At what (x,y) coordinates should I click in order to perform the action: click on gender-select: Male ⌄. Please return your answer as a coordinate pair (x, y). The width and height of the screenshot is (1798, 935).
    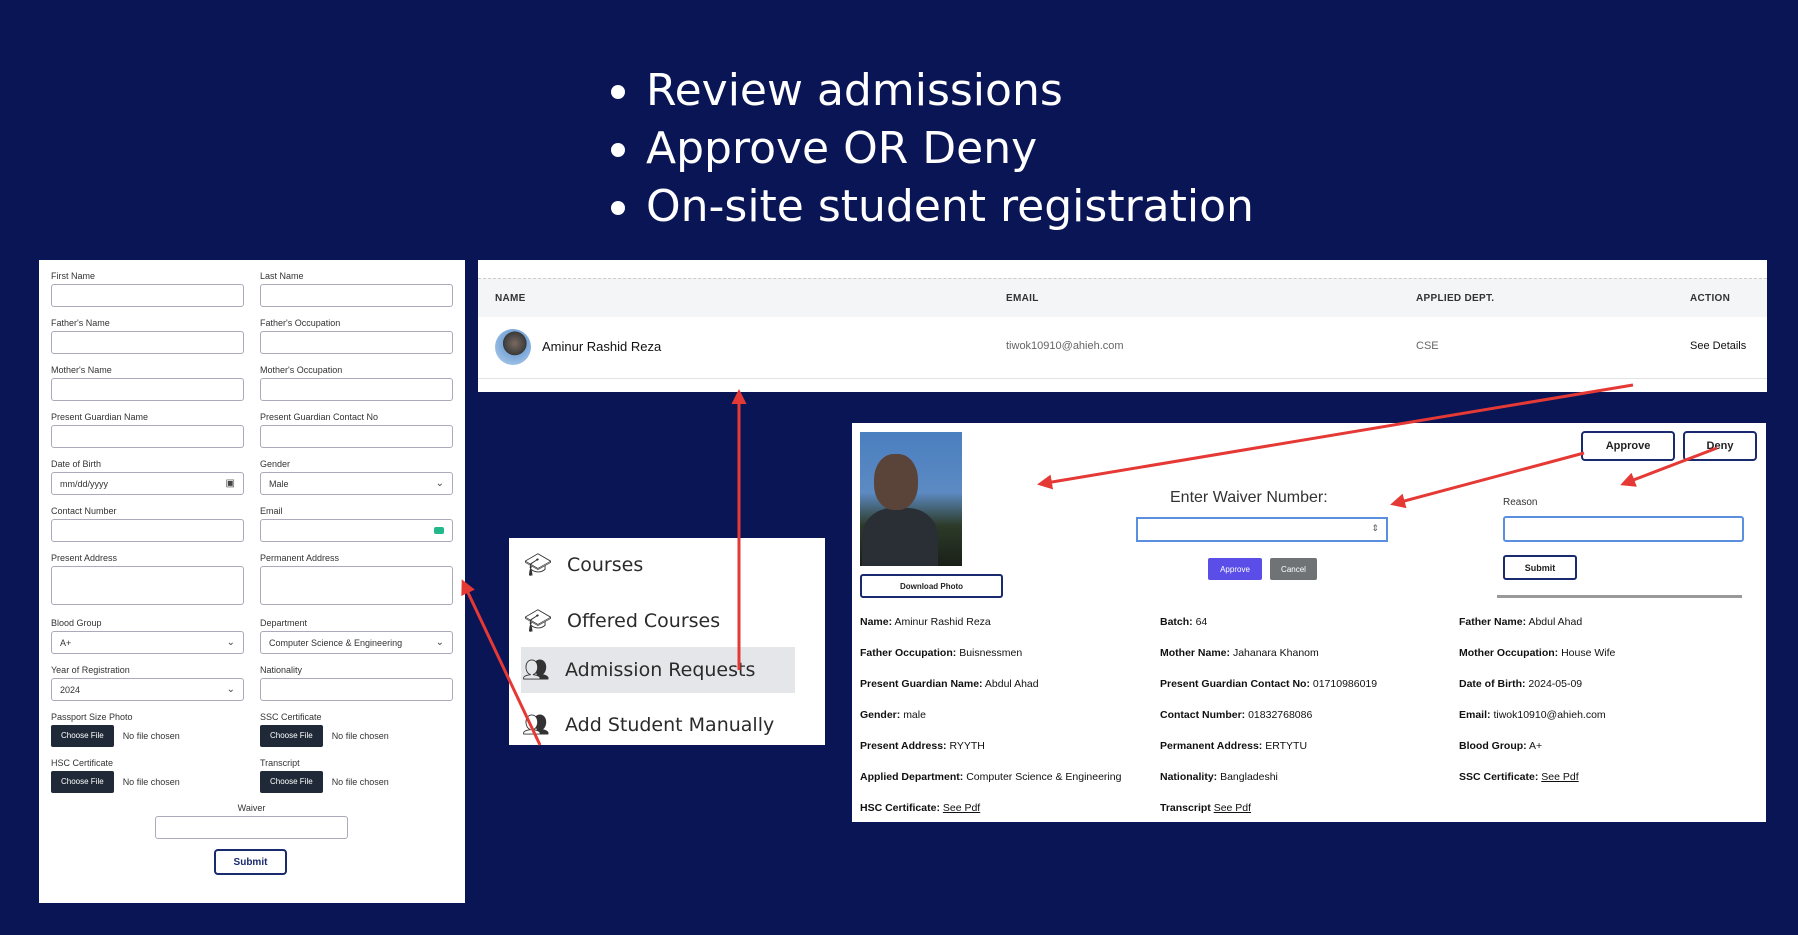
    Looking at the image, I should click on (356, 483).